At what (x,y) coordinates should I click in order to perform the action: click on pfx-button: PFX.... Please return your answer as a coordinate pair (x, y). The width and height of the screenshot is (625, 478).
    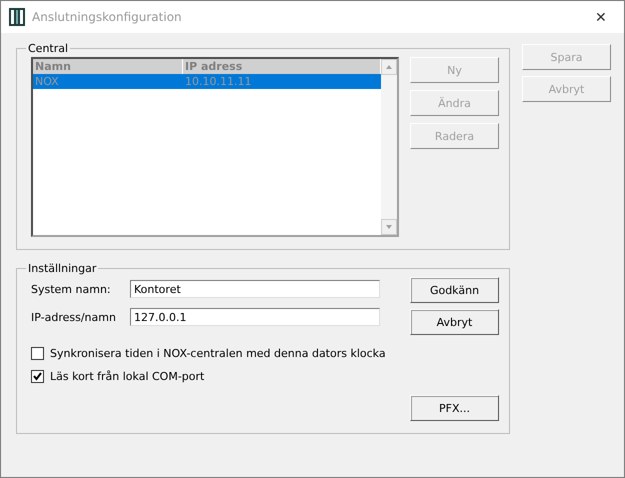
    Looking at the image, I should click on (454, 408).